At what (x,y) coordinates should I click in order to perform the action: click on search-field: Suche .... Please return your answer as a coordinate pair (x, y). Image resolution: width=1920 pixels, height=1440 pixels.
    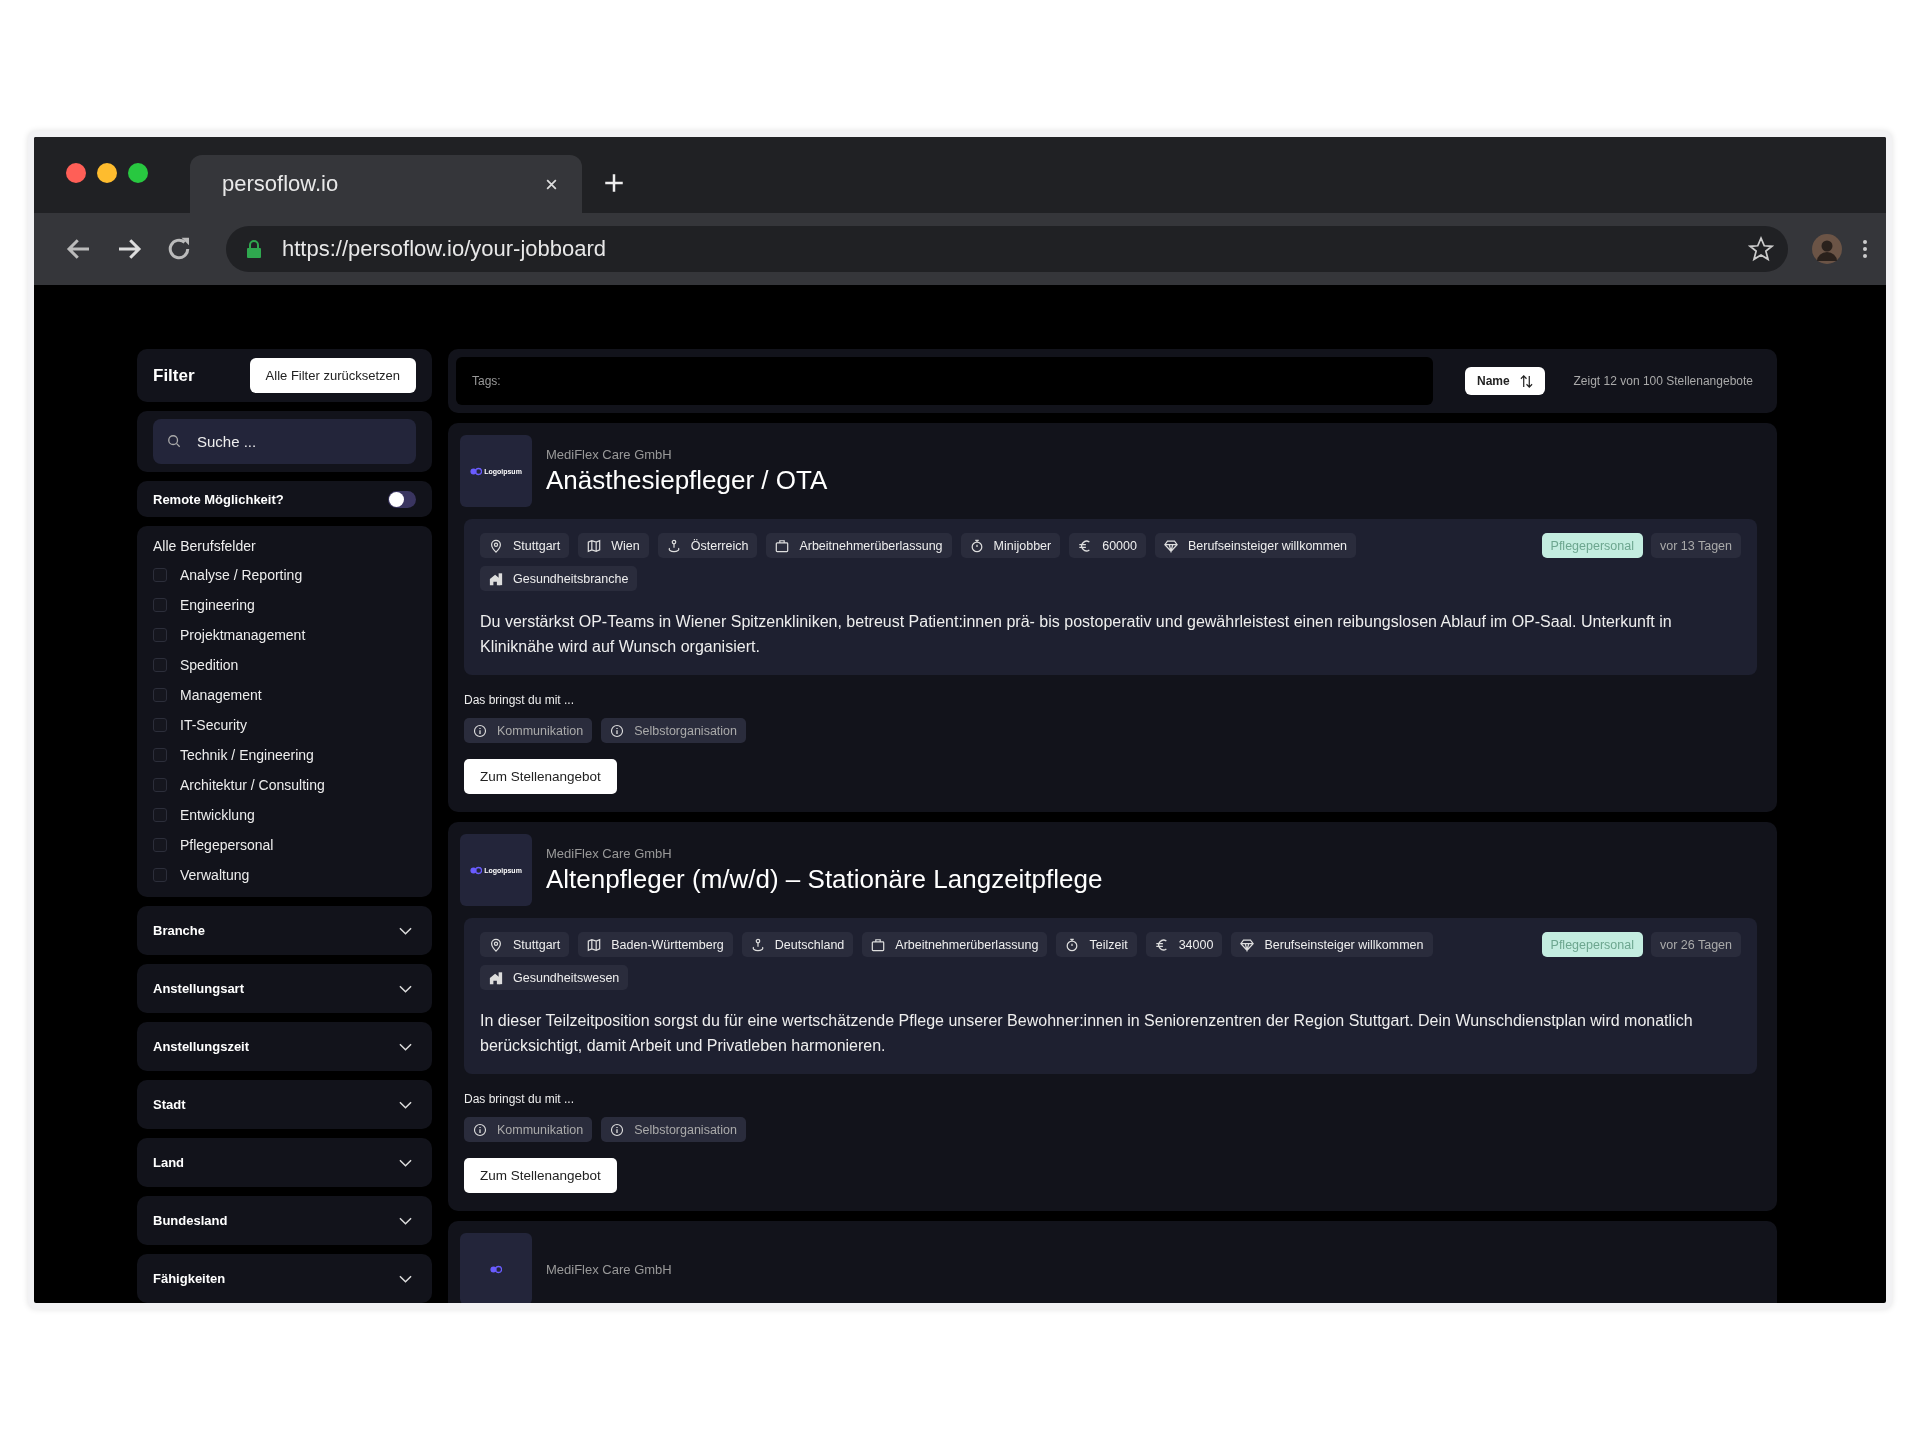
    Looking at the image, I should click on (284, 442).